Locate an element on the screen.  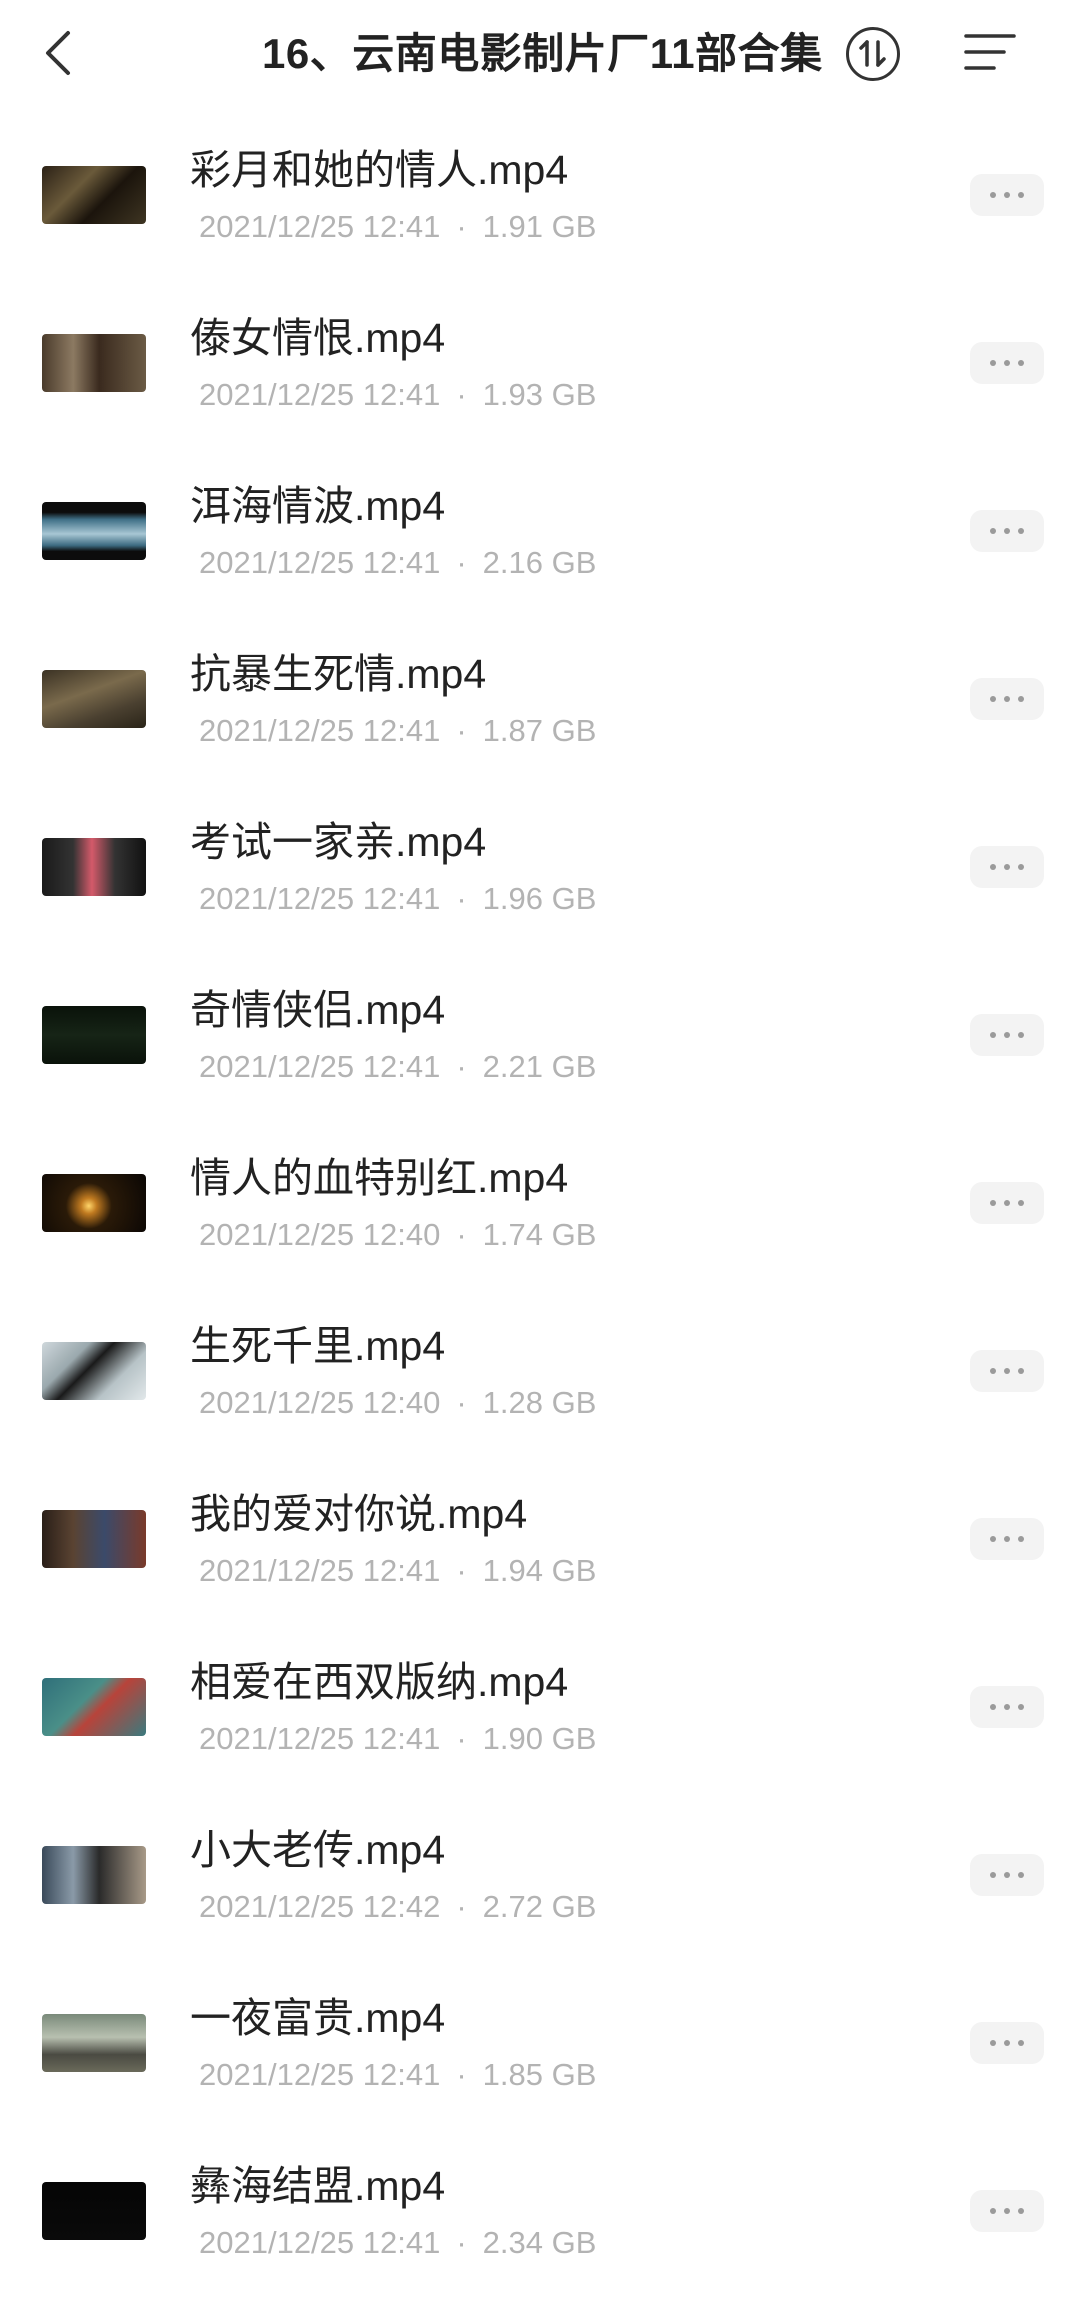
file-row: 小大老传.mp4 2021/12/25 12:42 · 2.72 GB is located at coordinates (540, 1874).